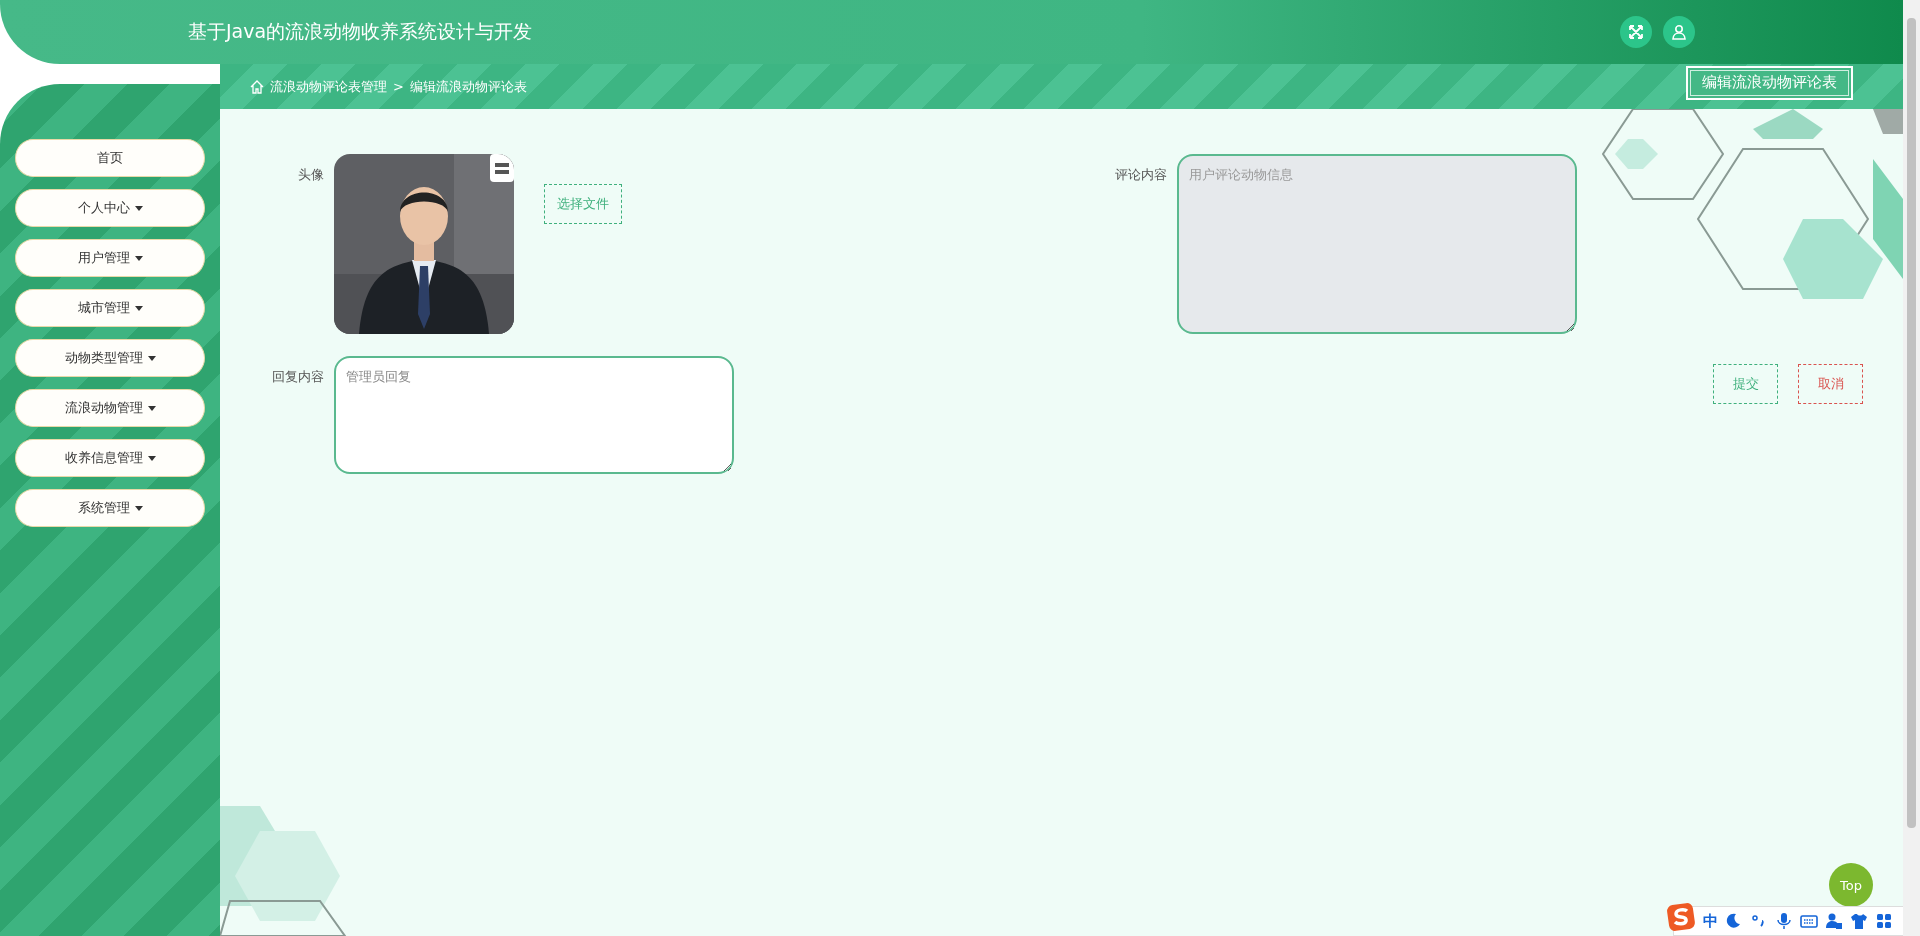 Image resolution: width=1920 pixels, height=936 pixels. Describe the element at coordinates (1830, 384) in the screenshot. I see `cancel-button: 取消` at that location.